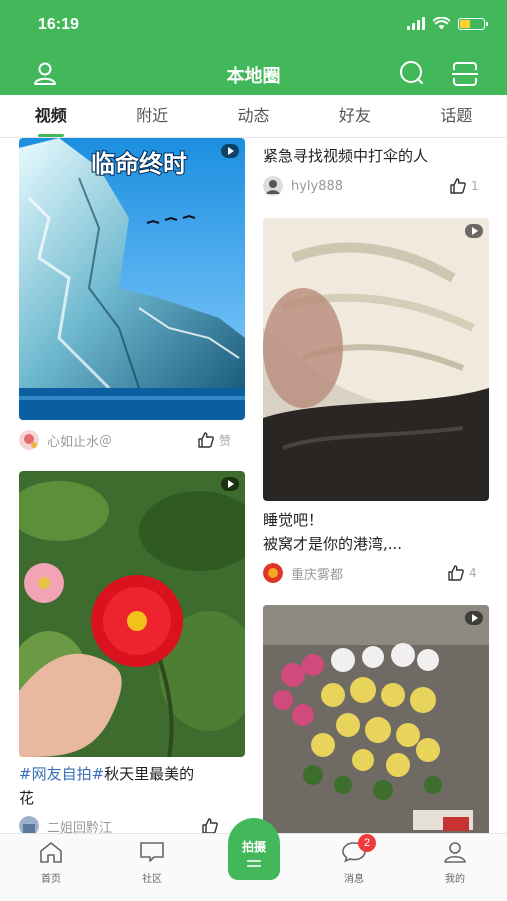 This screenshot has height=901, width=507. What do you see at coordinates (253, 76) in the screenshot?
I see `page-title: 本地圈` at bounding box center [253, 76].